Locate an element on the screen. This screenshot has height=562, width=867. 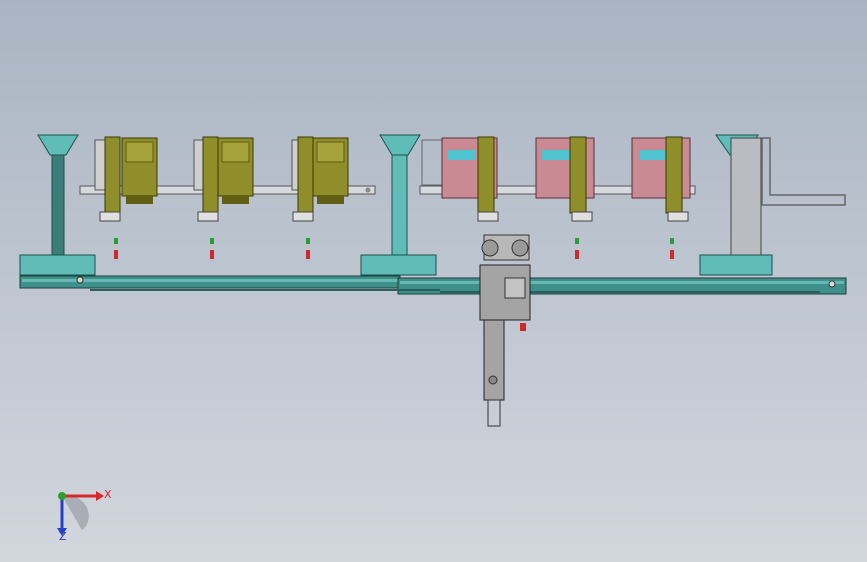
axis-z-label: Z is located at coordinates (63, 536).